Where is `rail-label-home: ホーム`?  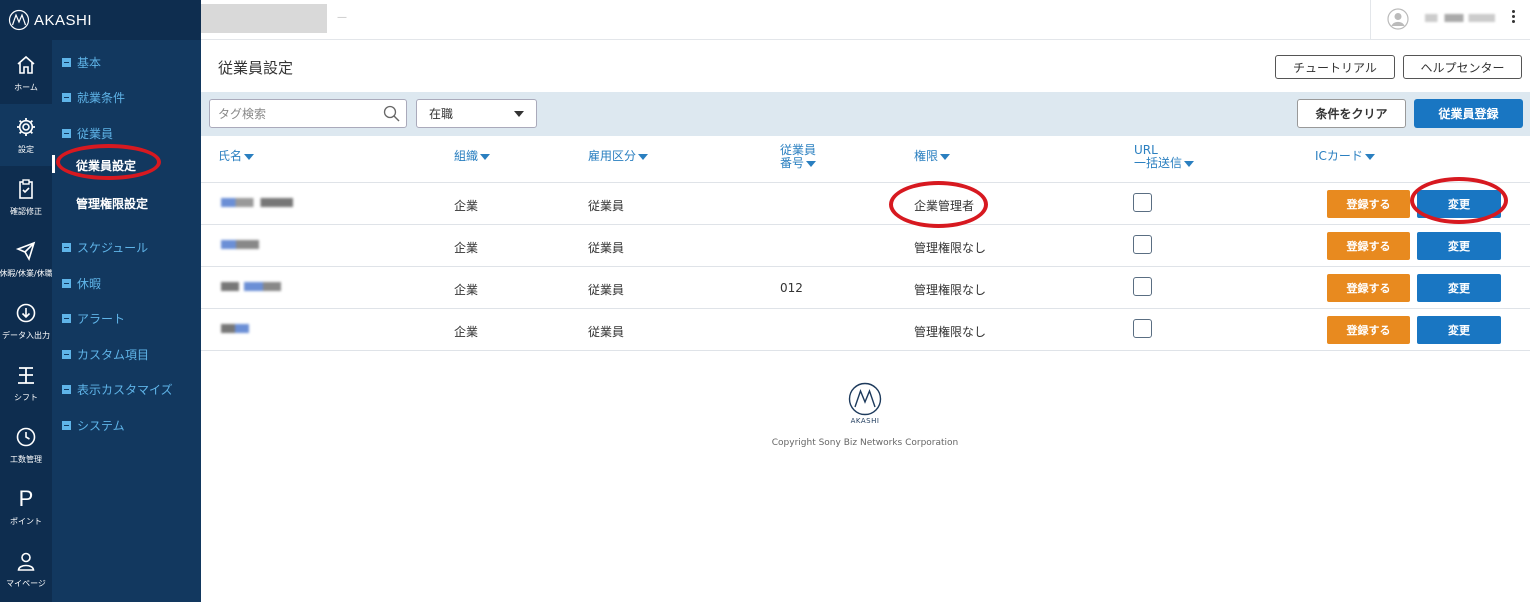
rail-label-home: ホーム is located at coordinates (26, 87).